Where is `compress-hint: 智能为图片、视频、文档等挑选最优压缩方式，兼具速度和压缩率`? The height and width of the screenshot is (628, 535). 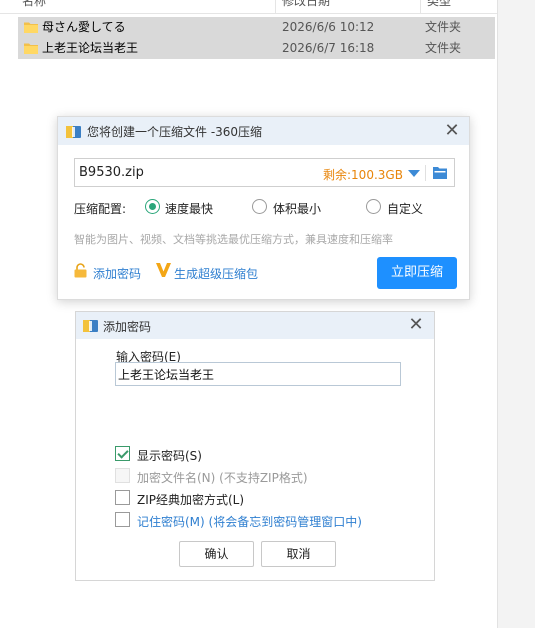
compress-hint: 智能为图片、视频、文档等挑选最优压缩方式，兼具速度和压缩率 is located at coordinates (233, 239).